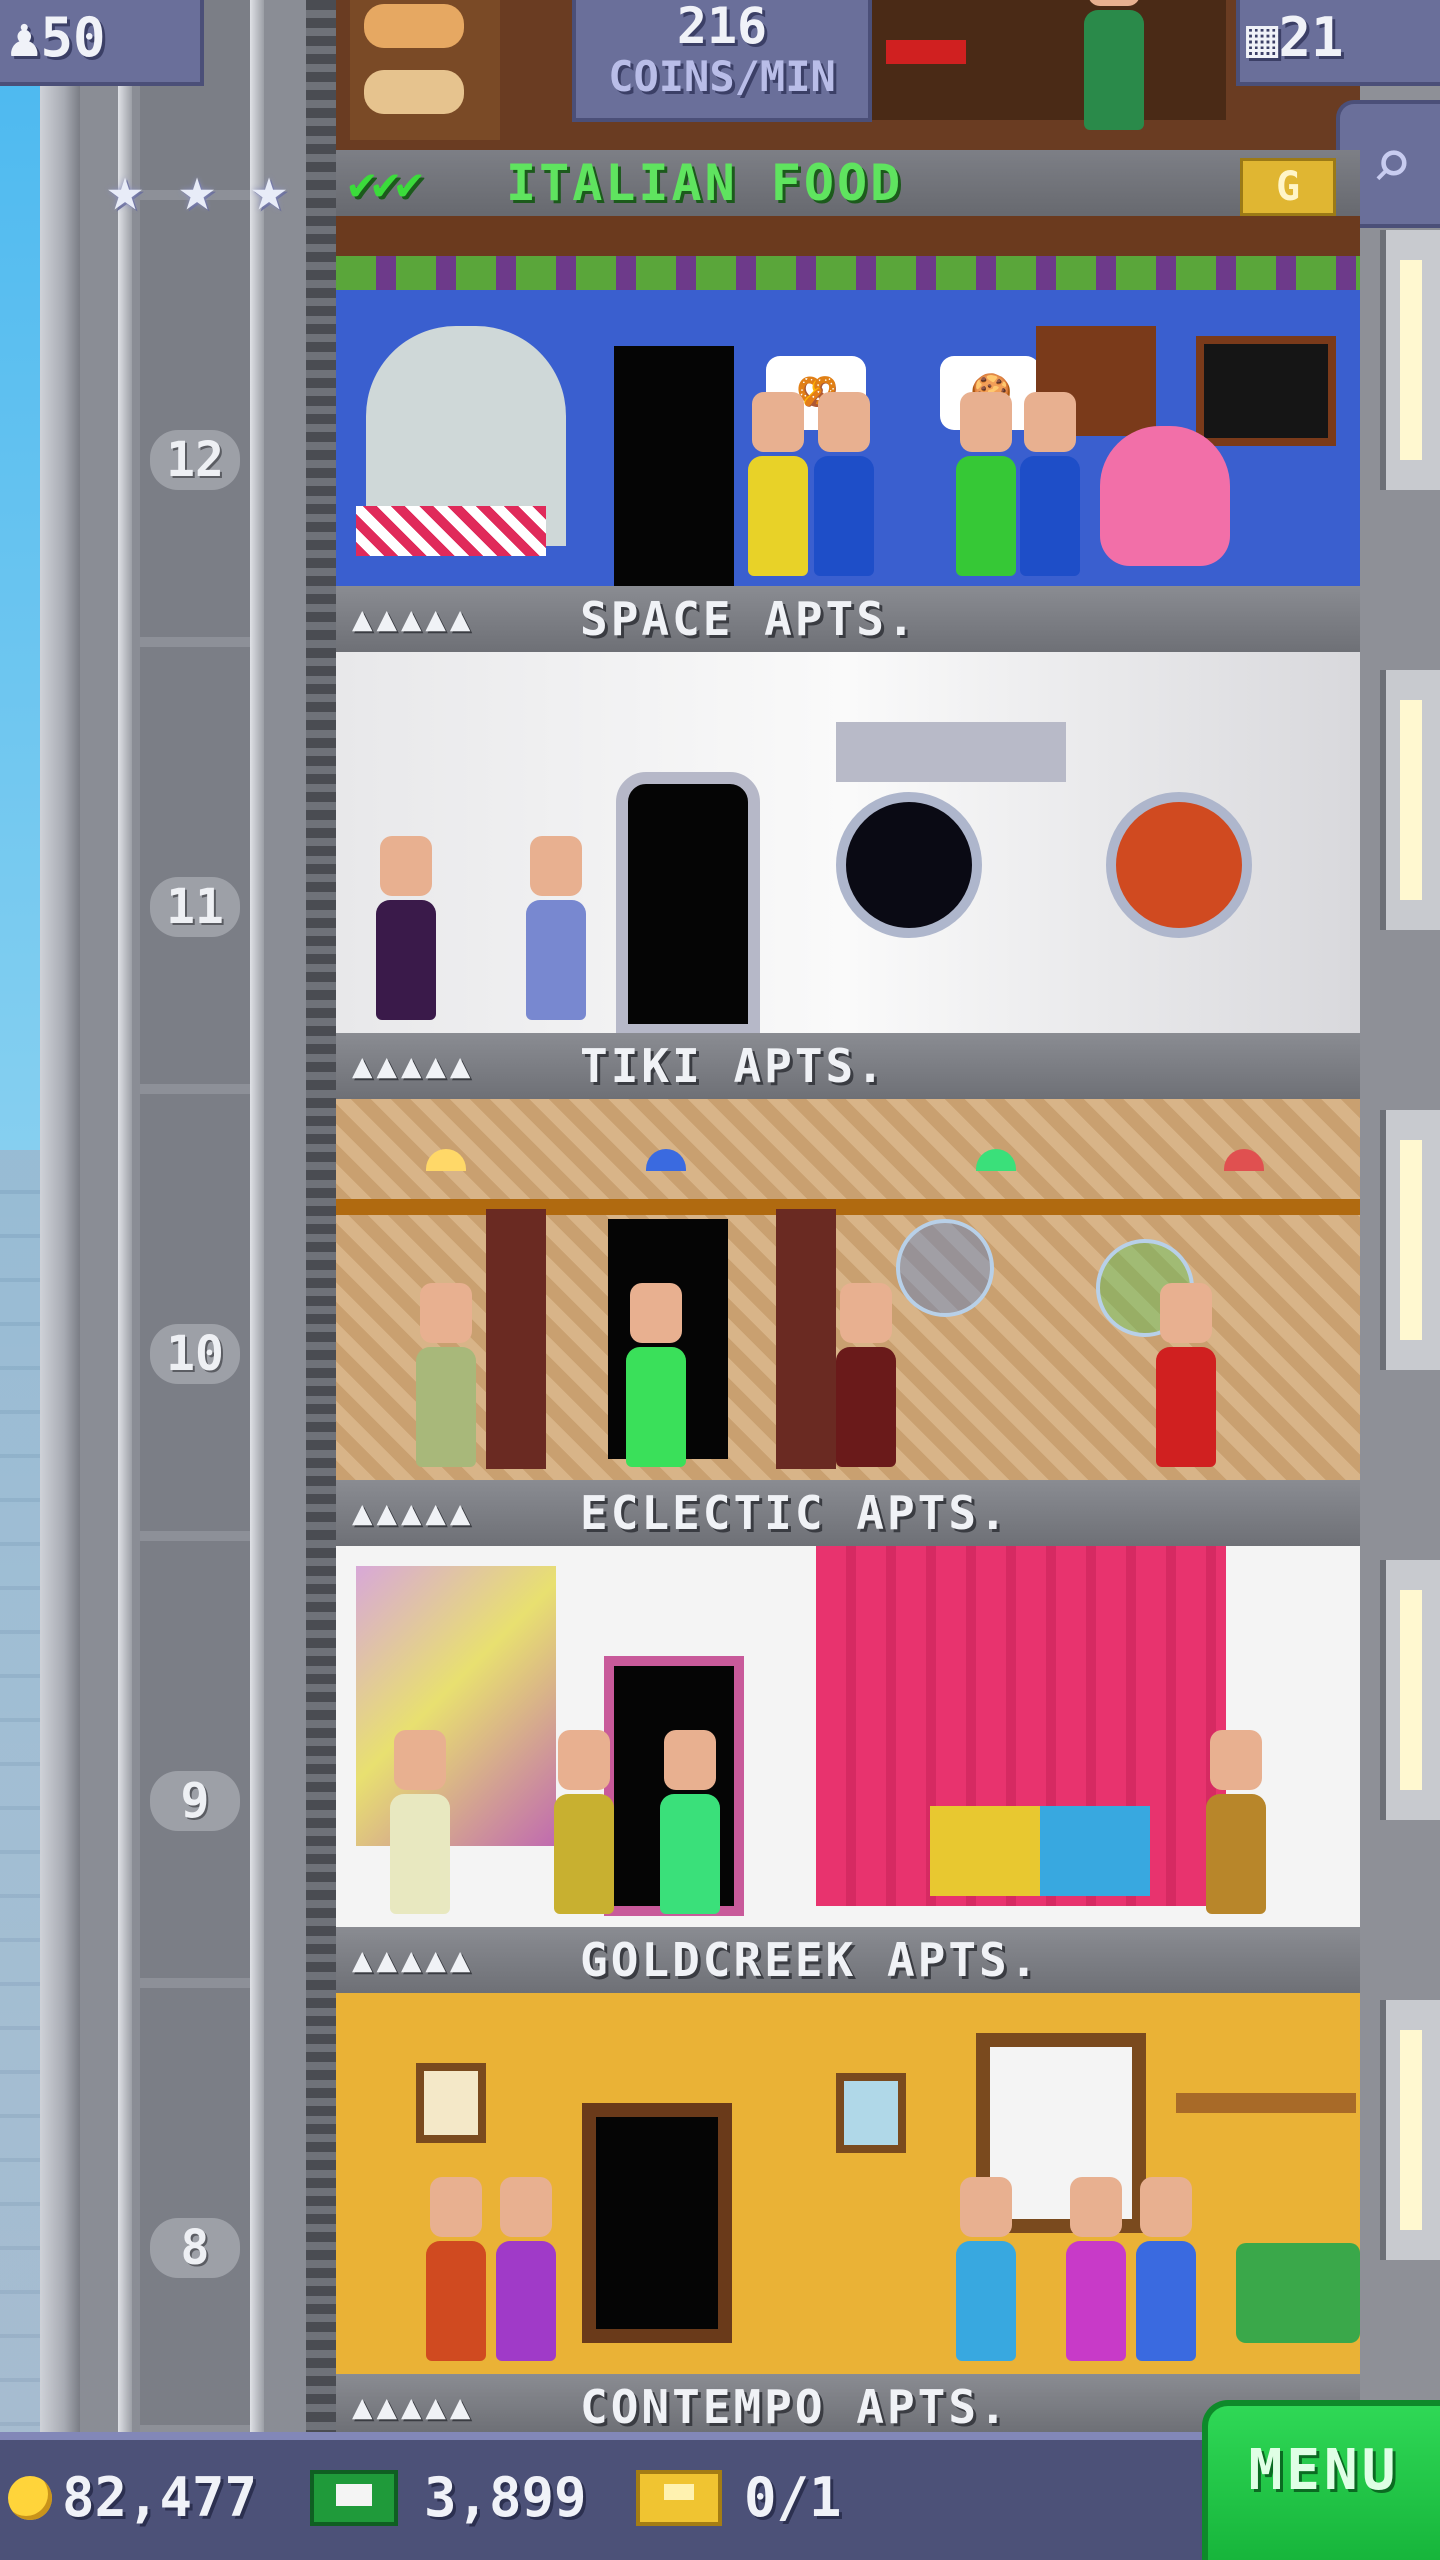 The height and width of the screenshot is (2560, 1440). I want to click on coins-value: 82,477, so click(160, 2497).